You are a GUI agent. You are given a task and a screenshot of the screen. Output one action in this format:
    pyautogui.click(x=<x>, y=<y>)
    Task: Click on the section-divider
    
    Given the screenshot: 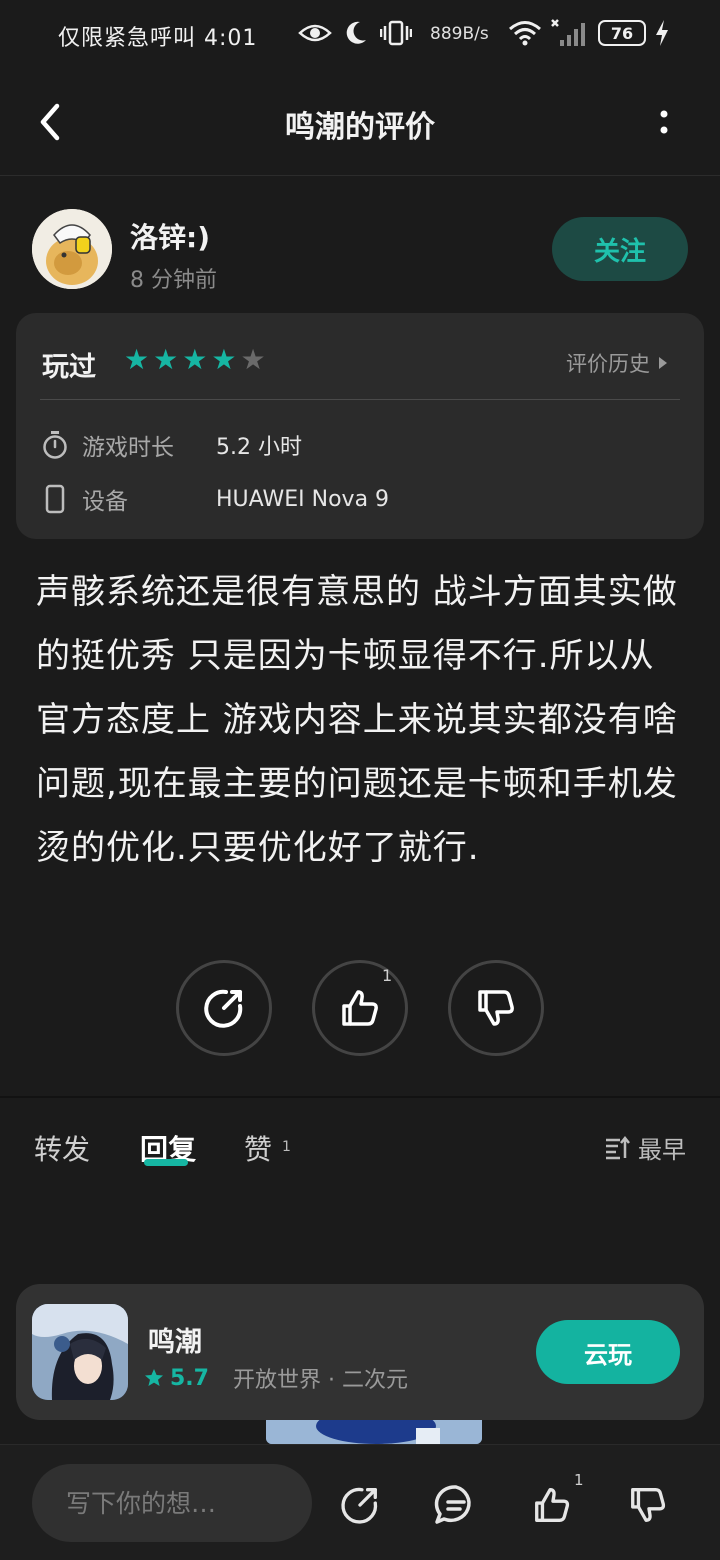 What is the action you would take?
    pyautogui.click(x=360, y=1097)
    